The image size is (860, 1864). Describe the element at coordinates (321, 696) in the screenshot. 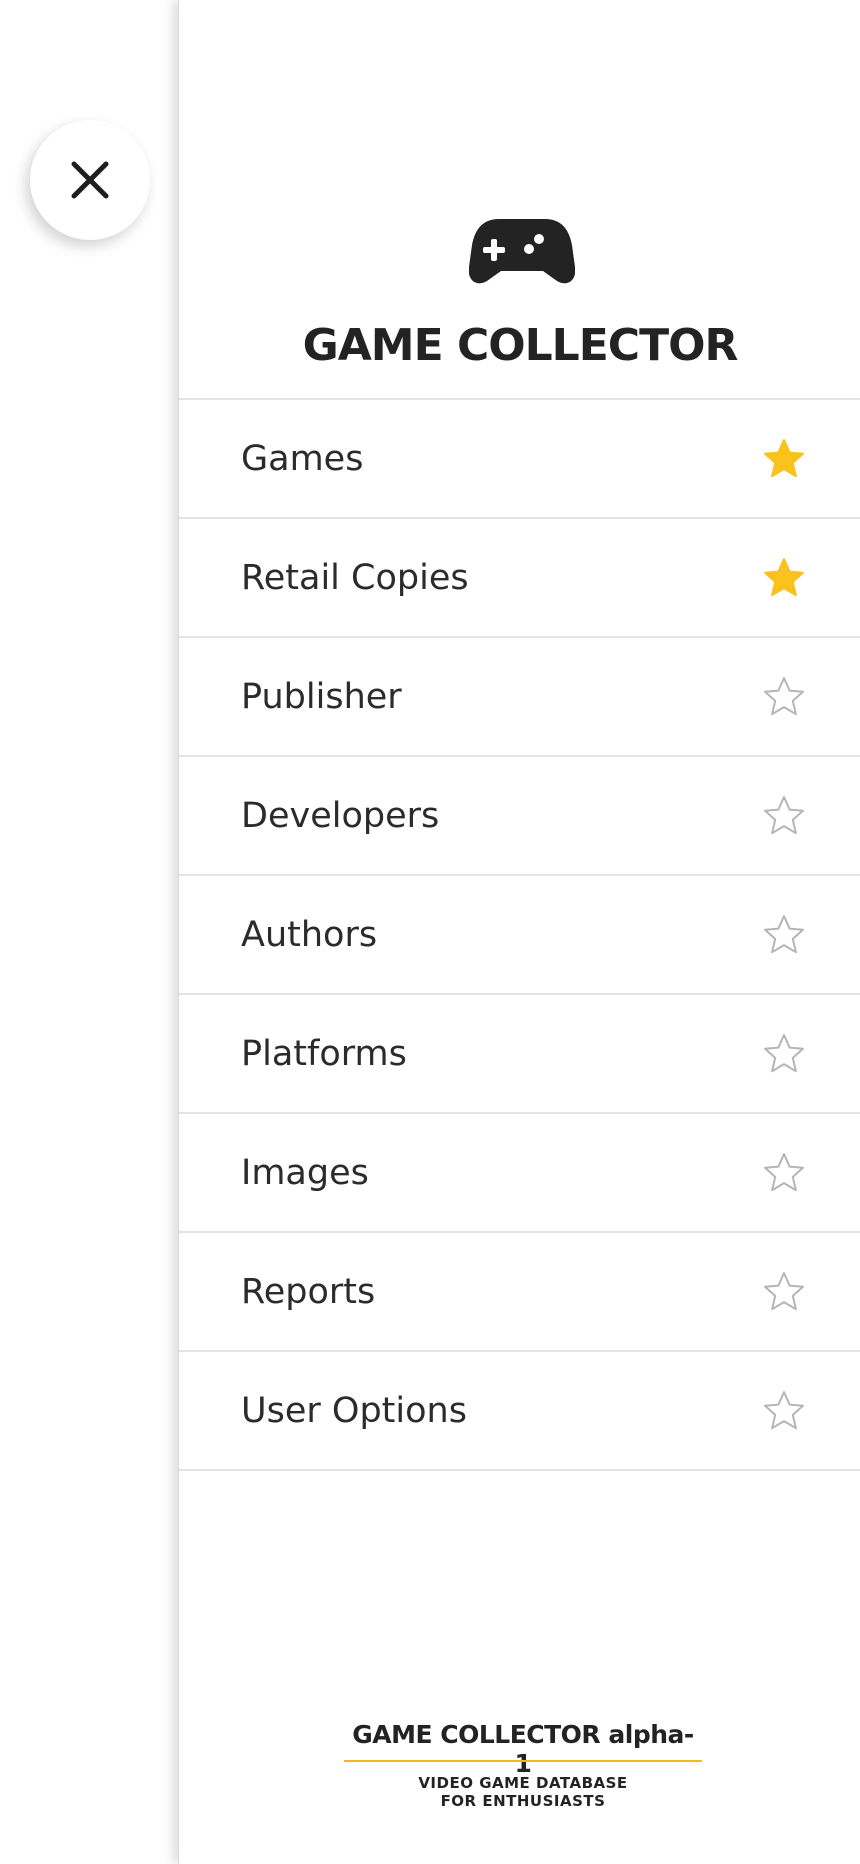

I see `menu-item-label: Publisher` at that location.